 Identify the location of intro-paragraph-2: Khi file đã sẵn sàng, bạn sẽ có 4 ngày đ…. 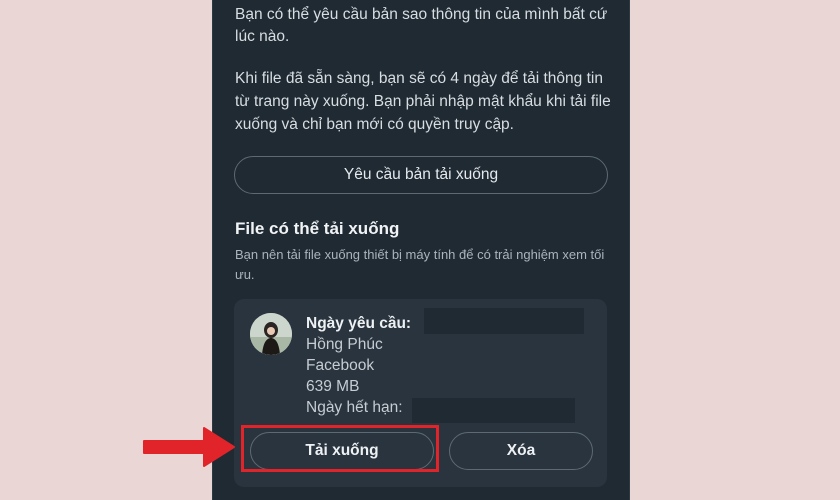
(423, 101).